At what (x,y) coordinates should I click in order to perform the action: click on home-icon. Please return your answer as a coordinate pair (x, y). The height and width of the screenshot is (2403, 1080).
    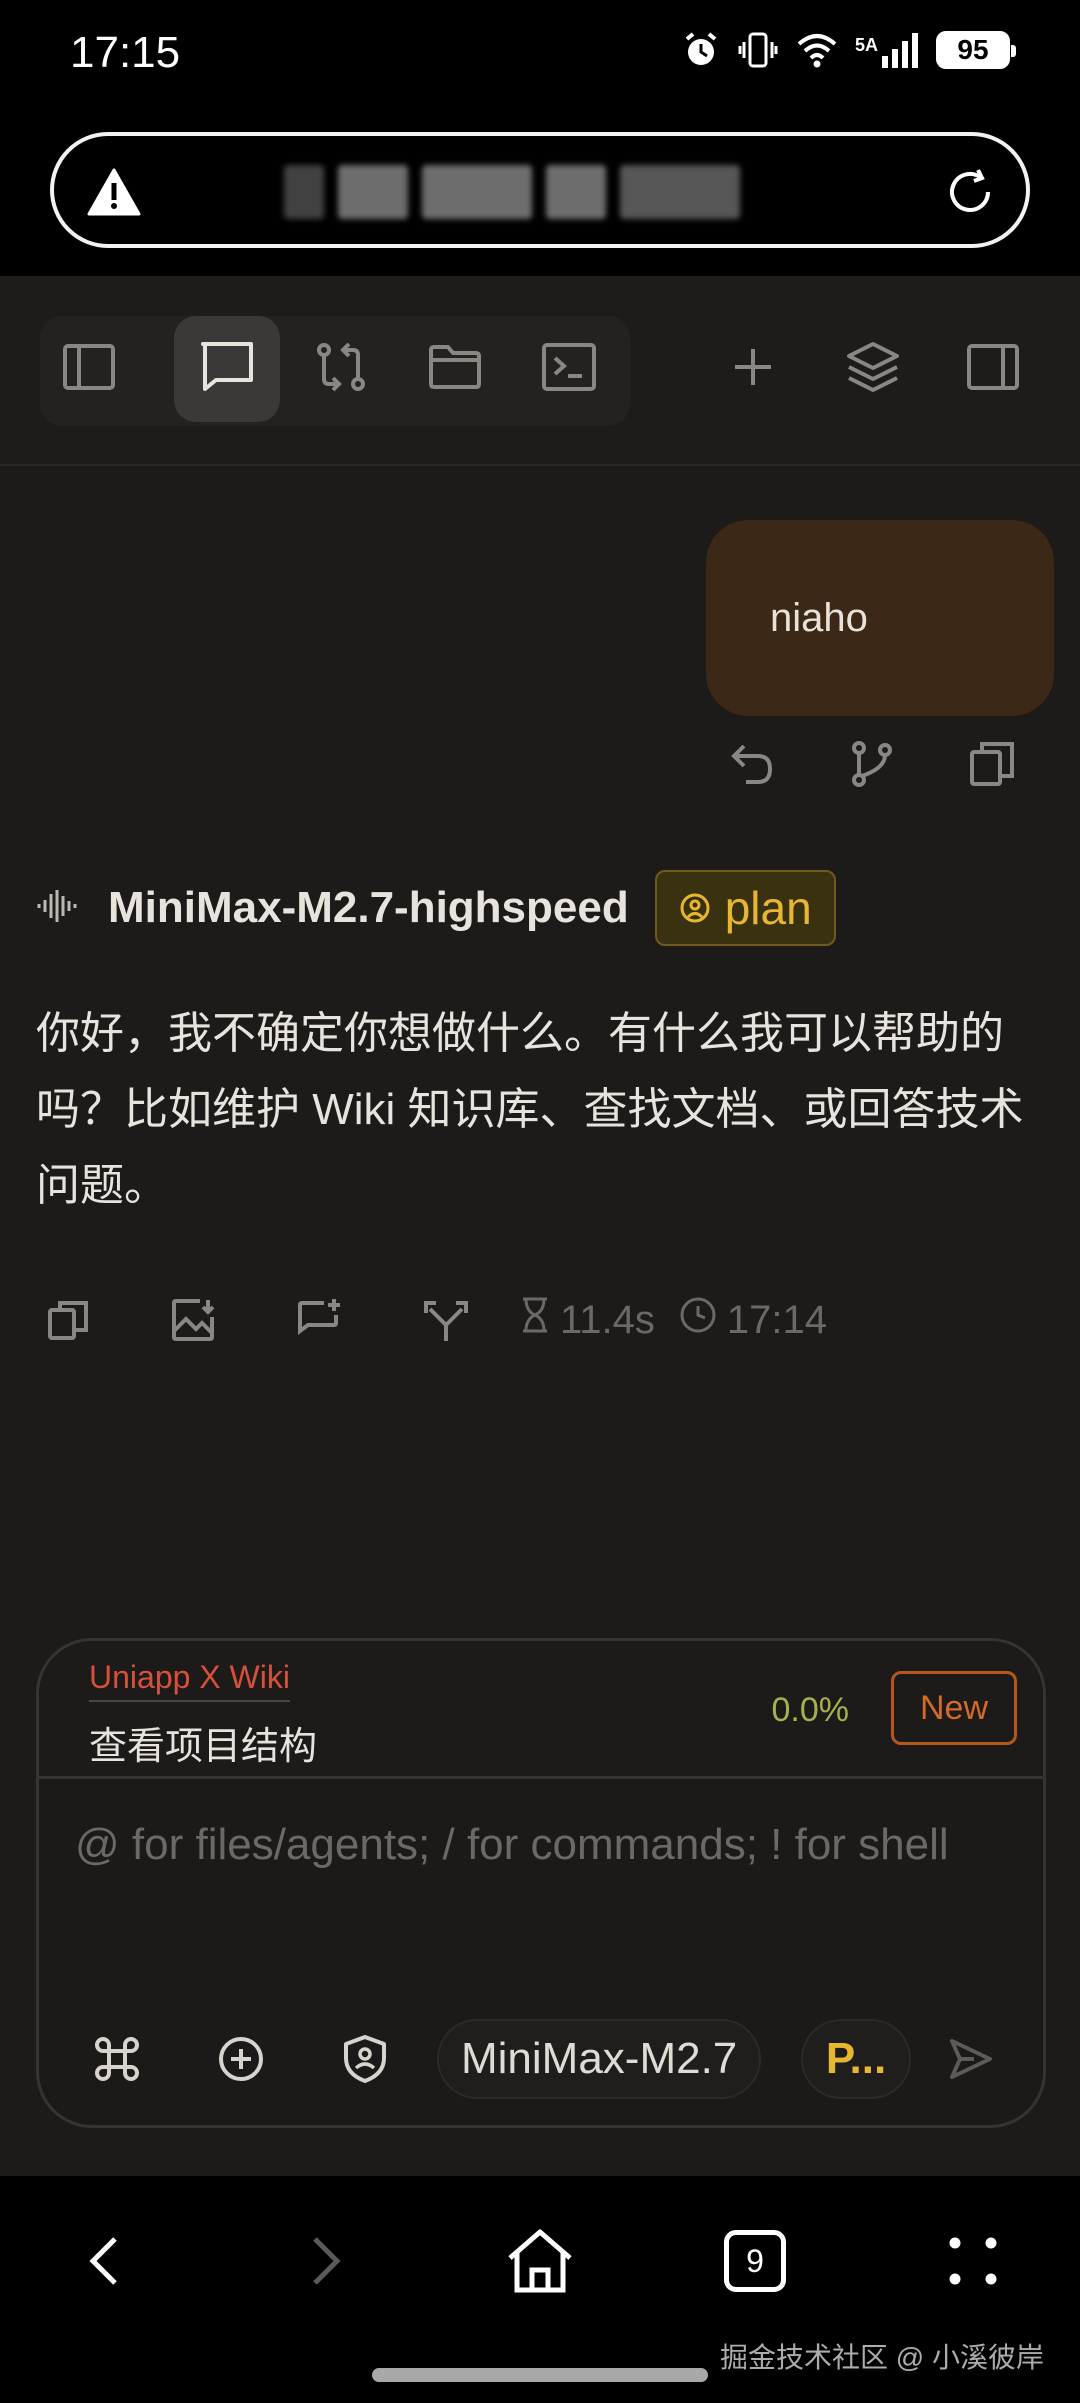
    Looking at the image, I should click on (540, 2261).